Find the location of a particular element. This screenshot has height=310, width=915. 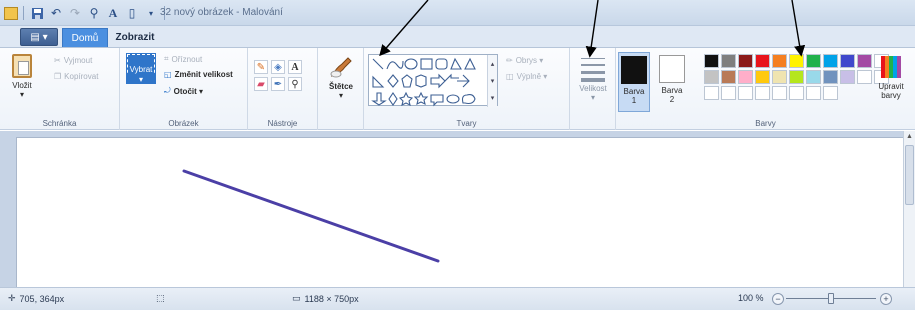

paste-button: Vložit ▾ is located at coordinates (22, 76).